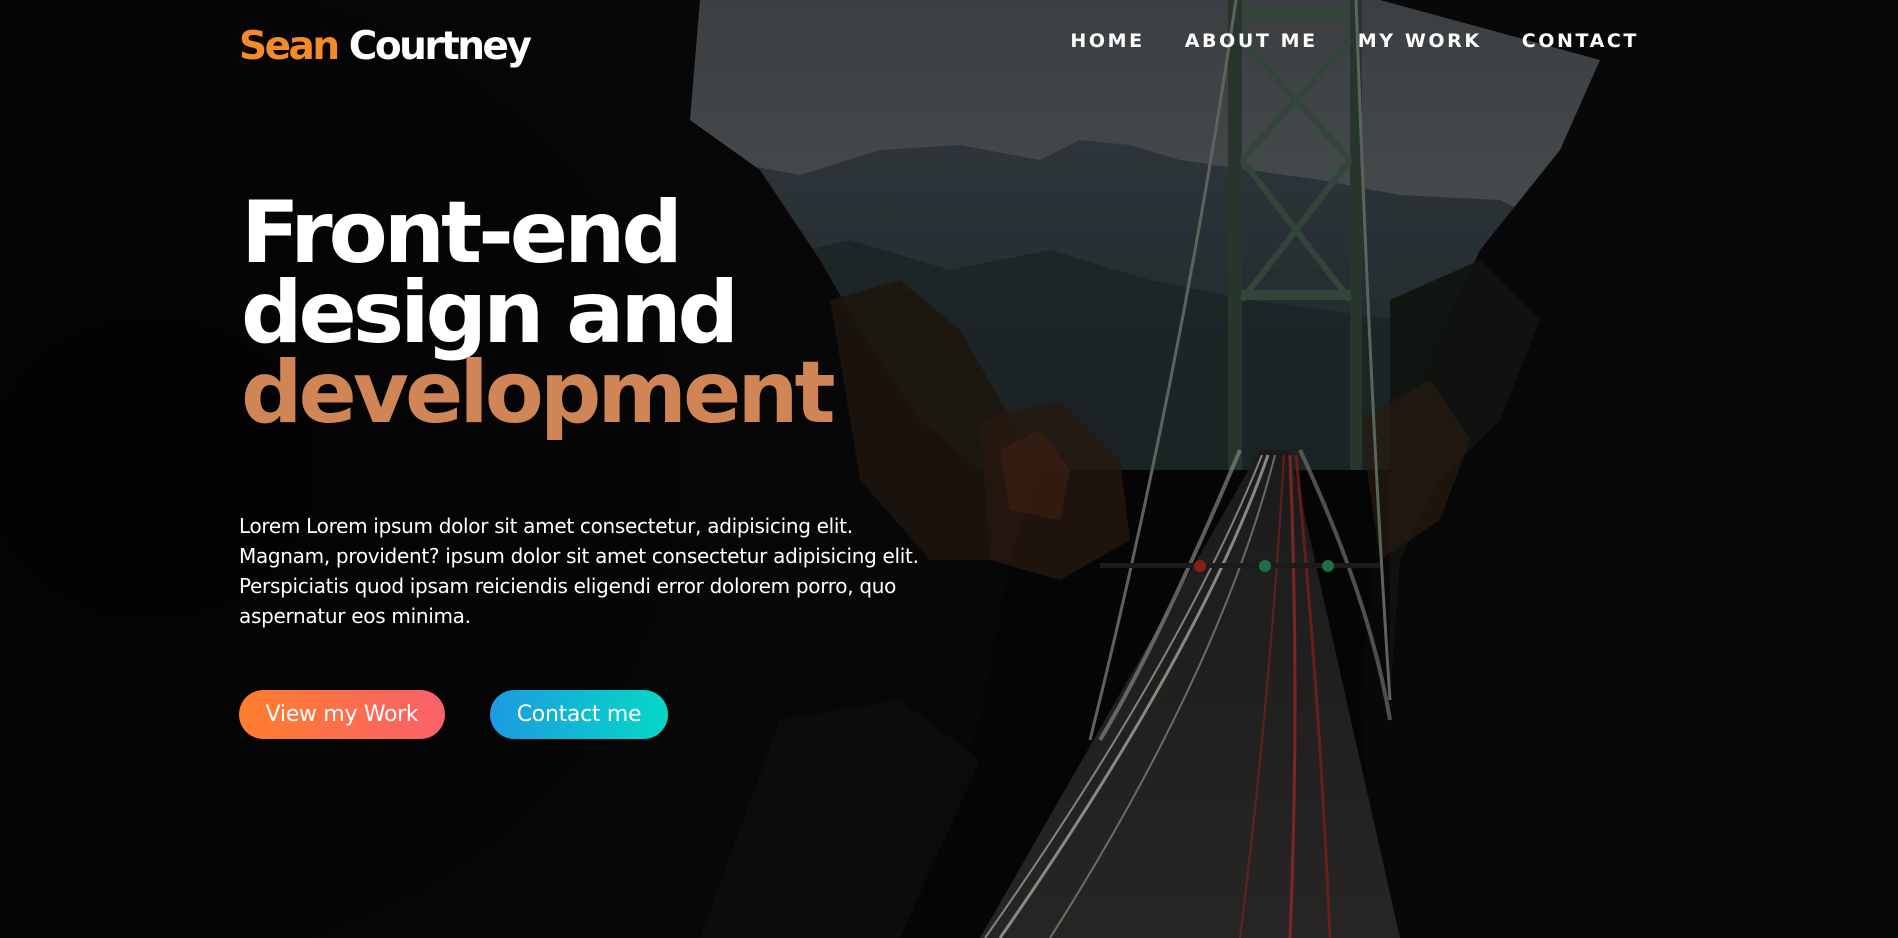 The image size is (1898, 938). I want to click on site-logo: Sean Courtney, so click(385, 46).